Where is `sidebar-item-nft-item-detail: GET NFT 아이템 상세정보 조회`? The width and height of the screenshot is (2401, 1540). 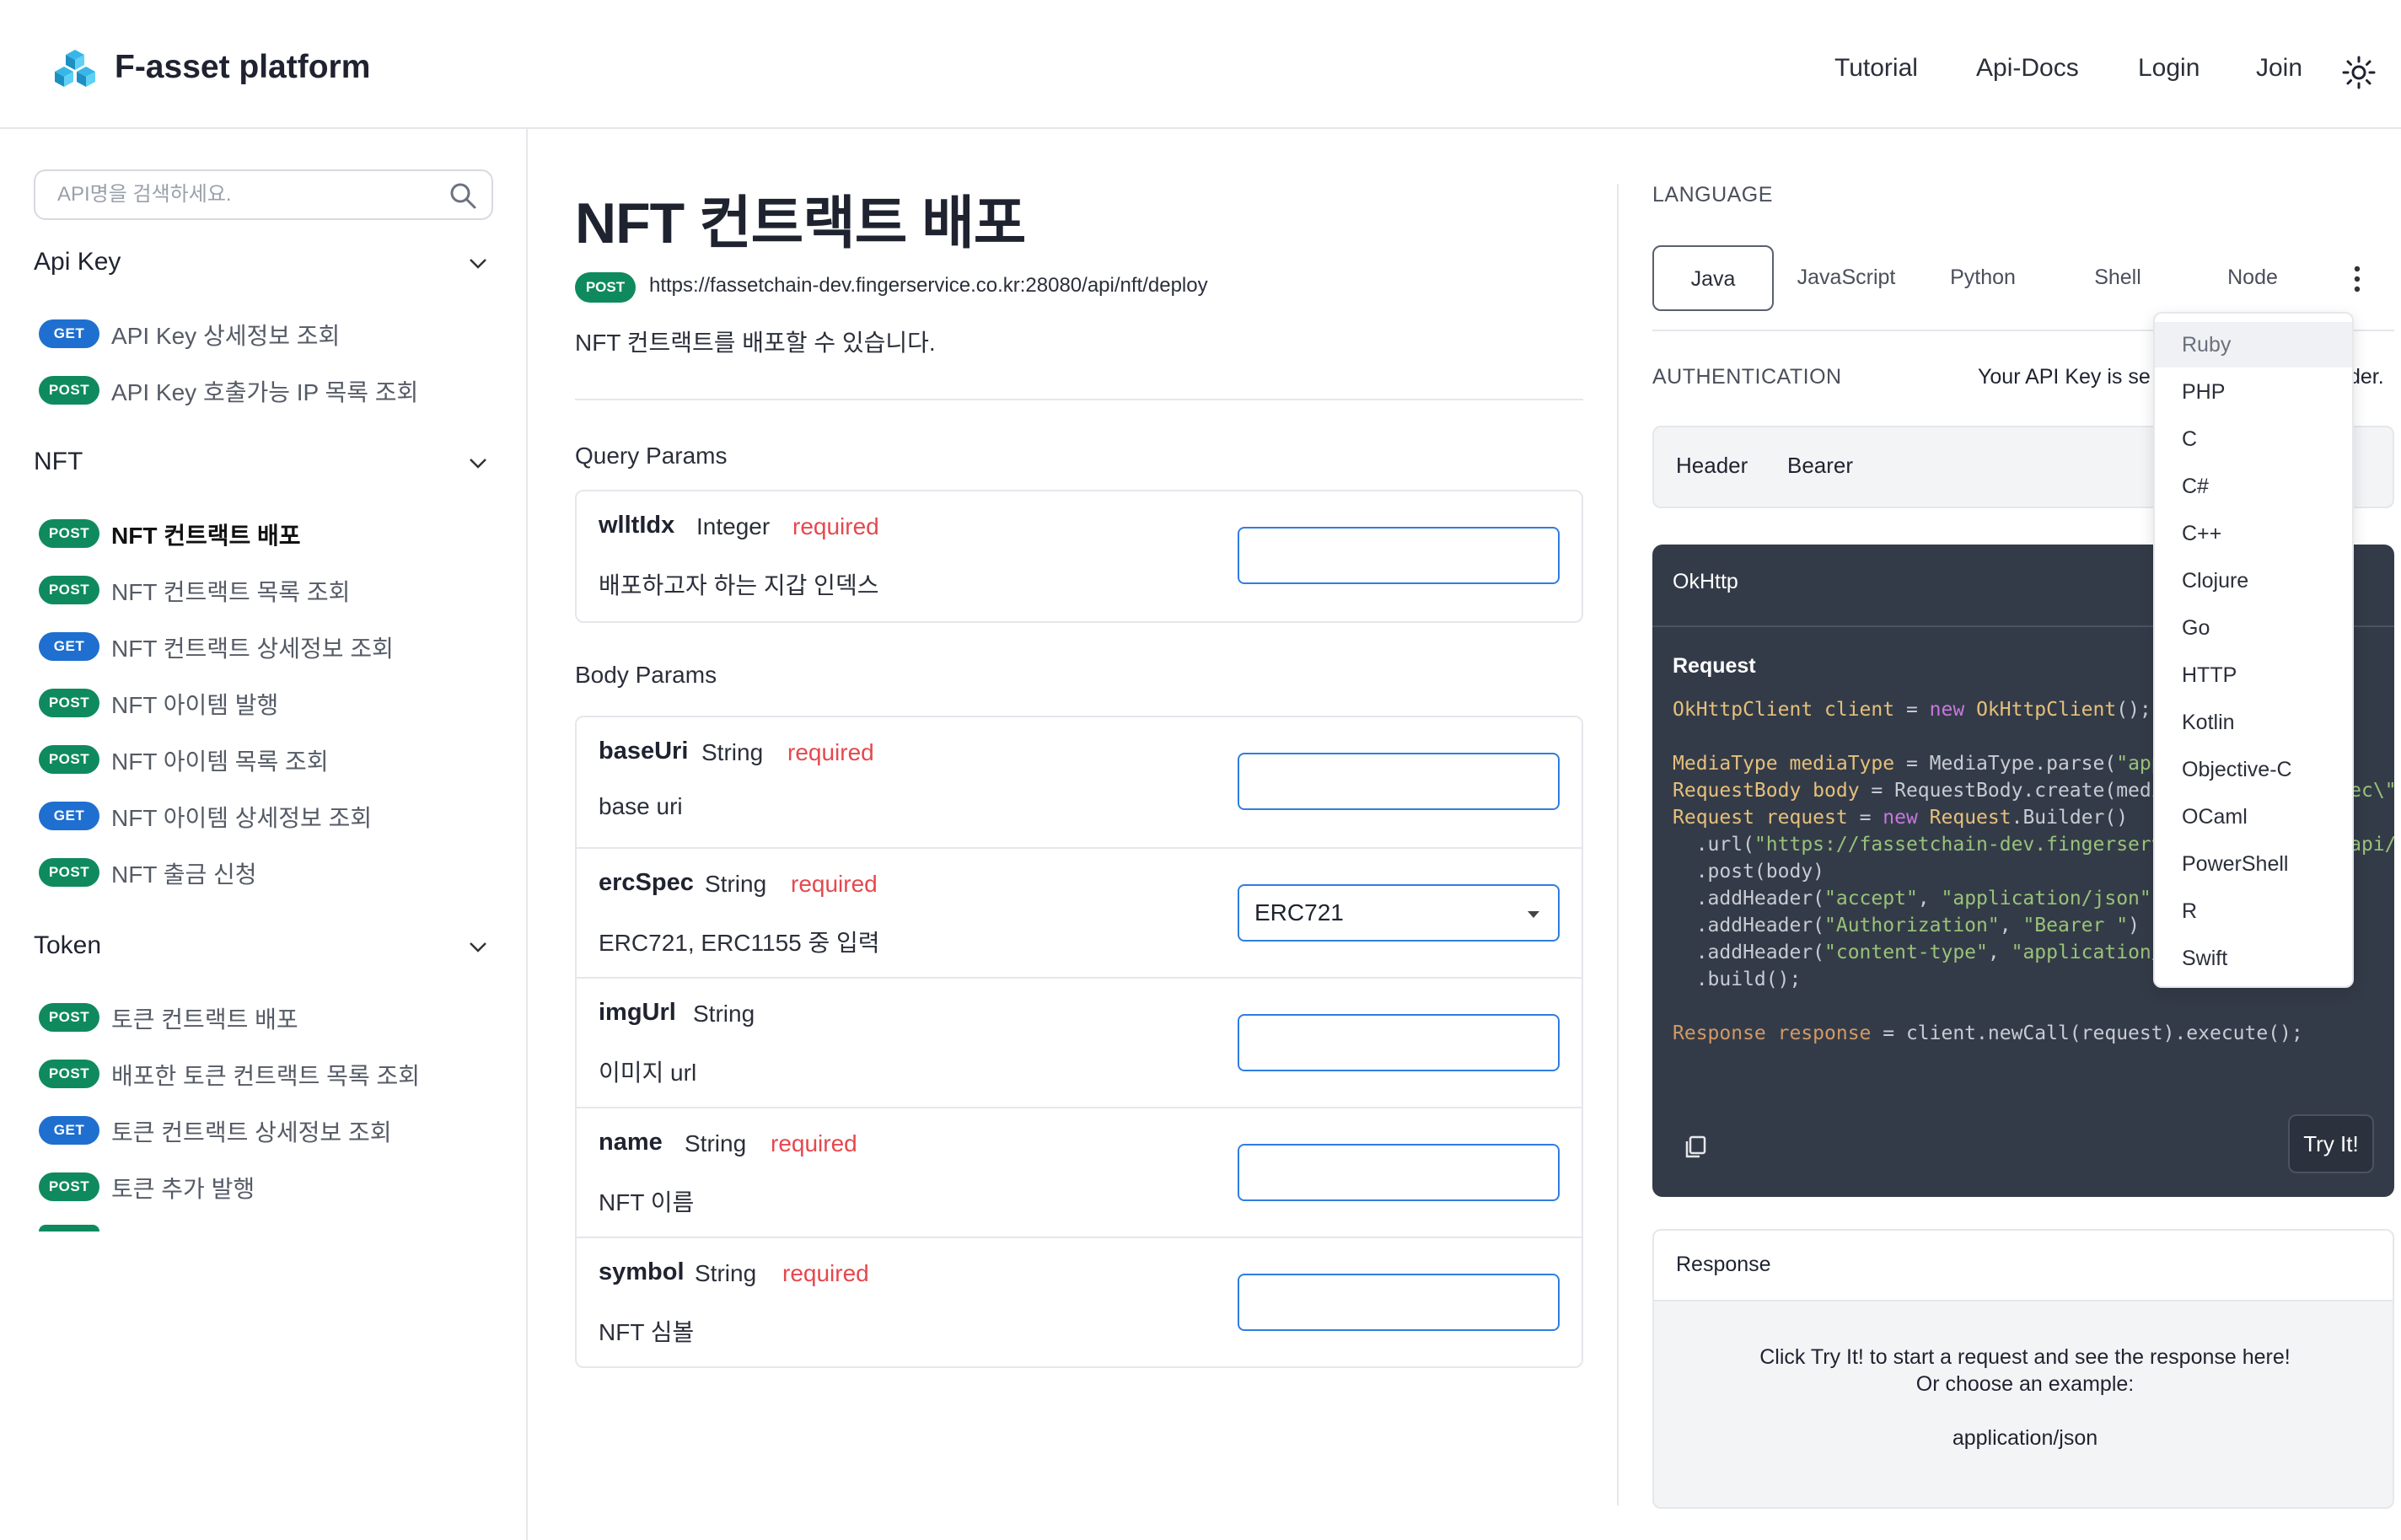
sidebar-item-nft-item-detail: GET NFT 아이템 상세정보 조회 is located at coordinates (275, 816).